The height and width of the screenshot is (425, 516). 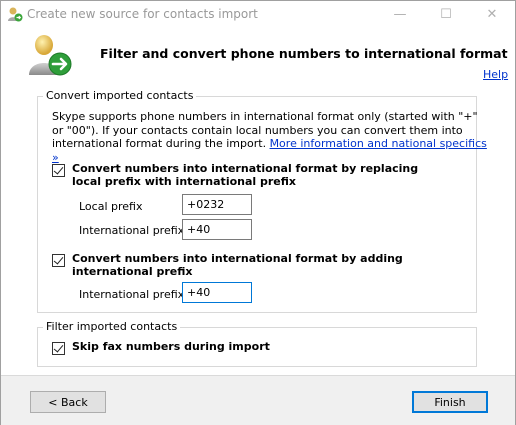 I want to click on minimize-icon: —, so click(x=400, y=14).